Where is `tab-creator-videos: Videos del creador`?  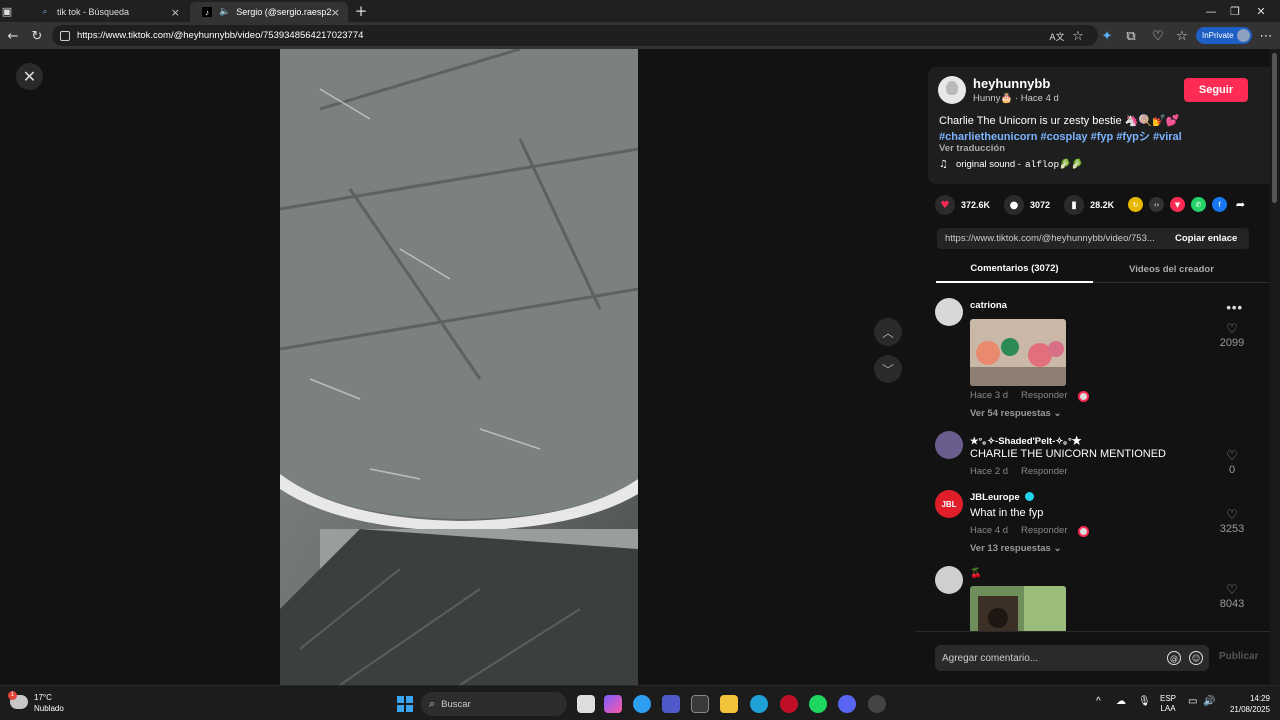 tab-creator-videos: Videos del creador is located at coordinates (1171, 269).